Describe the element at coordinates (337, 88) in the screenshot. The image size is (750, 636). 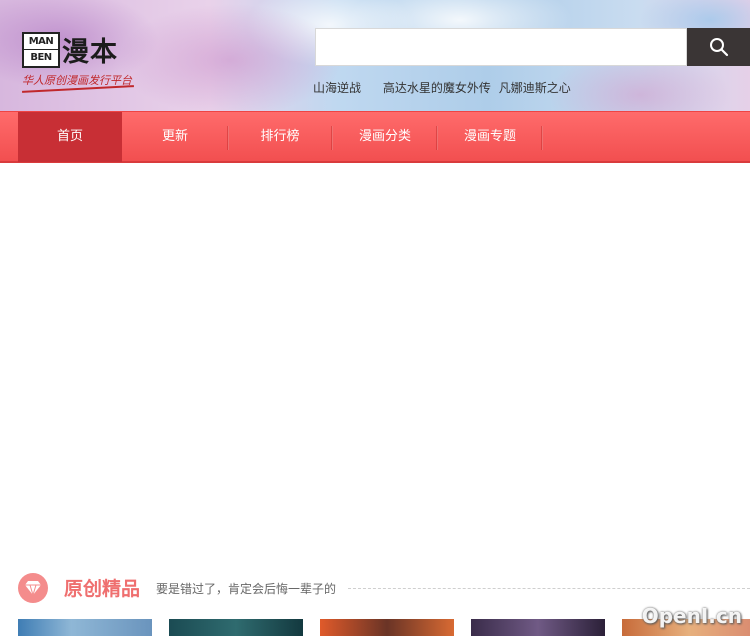
I see `hot-link: 山海逆战` at that location.